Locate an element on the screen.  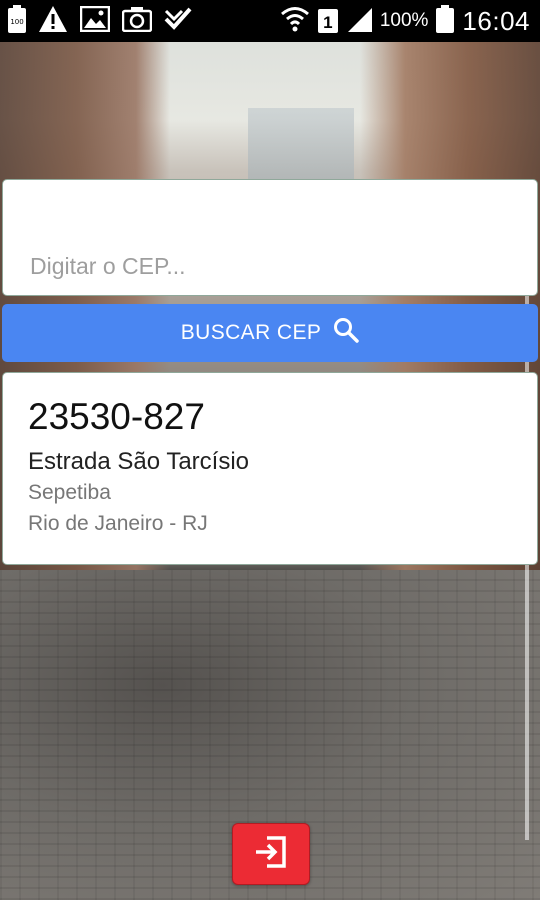
search-icon is located at coordinates (346, 333).